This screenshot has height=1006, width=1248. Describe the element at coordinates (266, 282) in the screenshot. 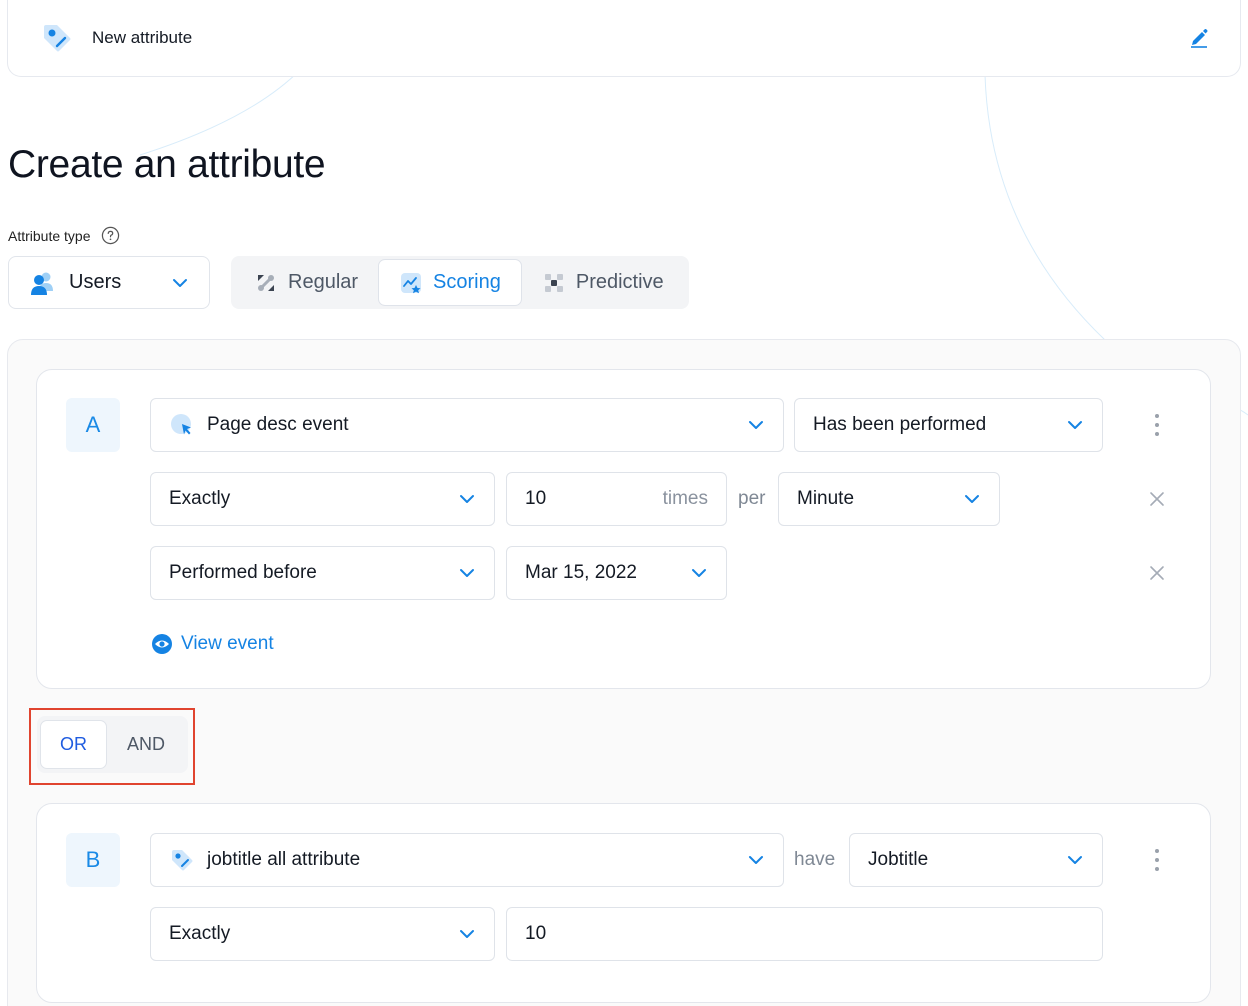

I see `regular-icon` at that location.